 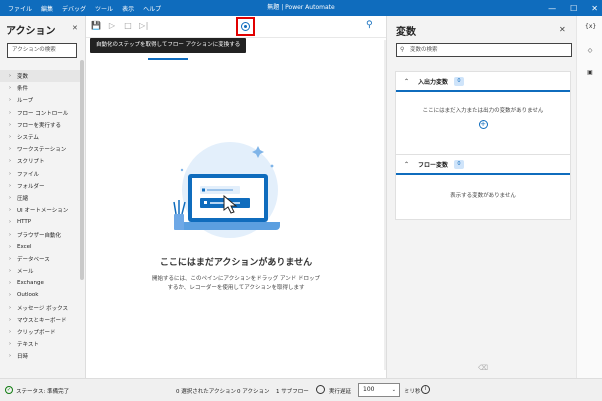 What do you see at coordinates (9, 390) in the screenshot?
I see `check-icon: ✓` at bounding box center [9, 390].